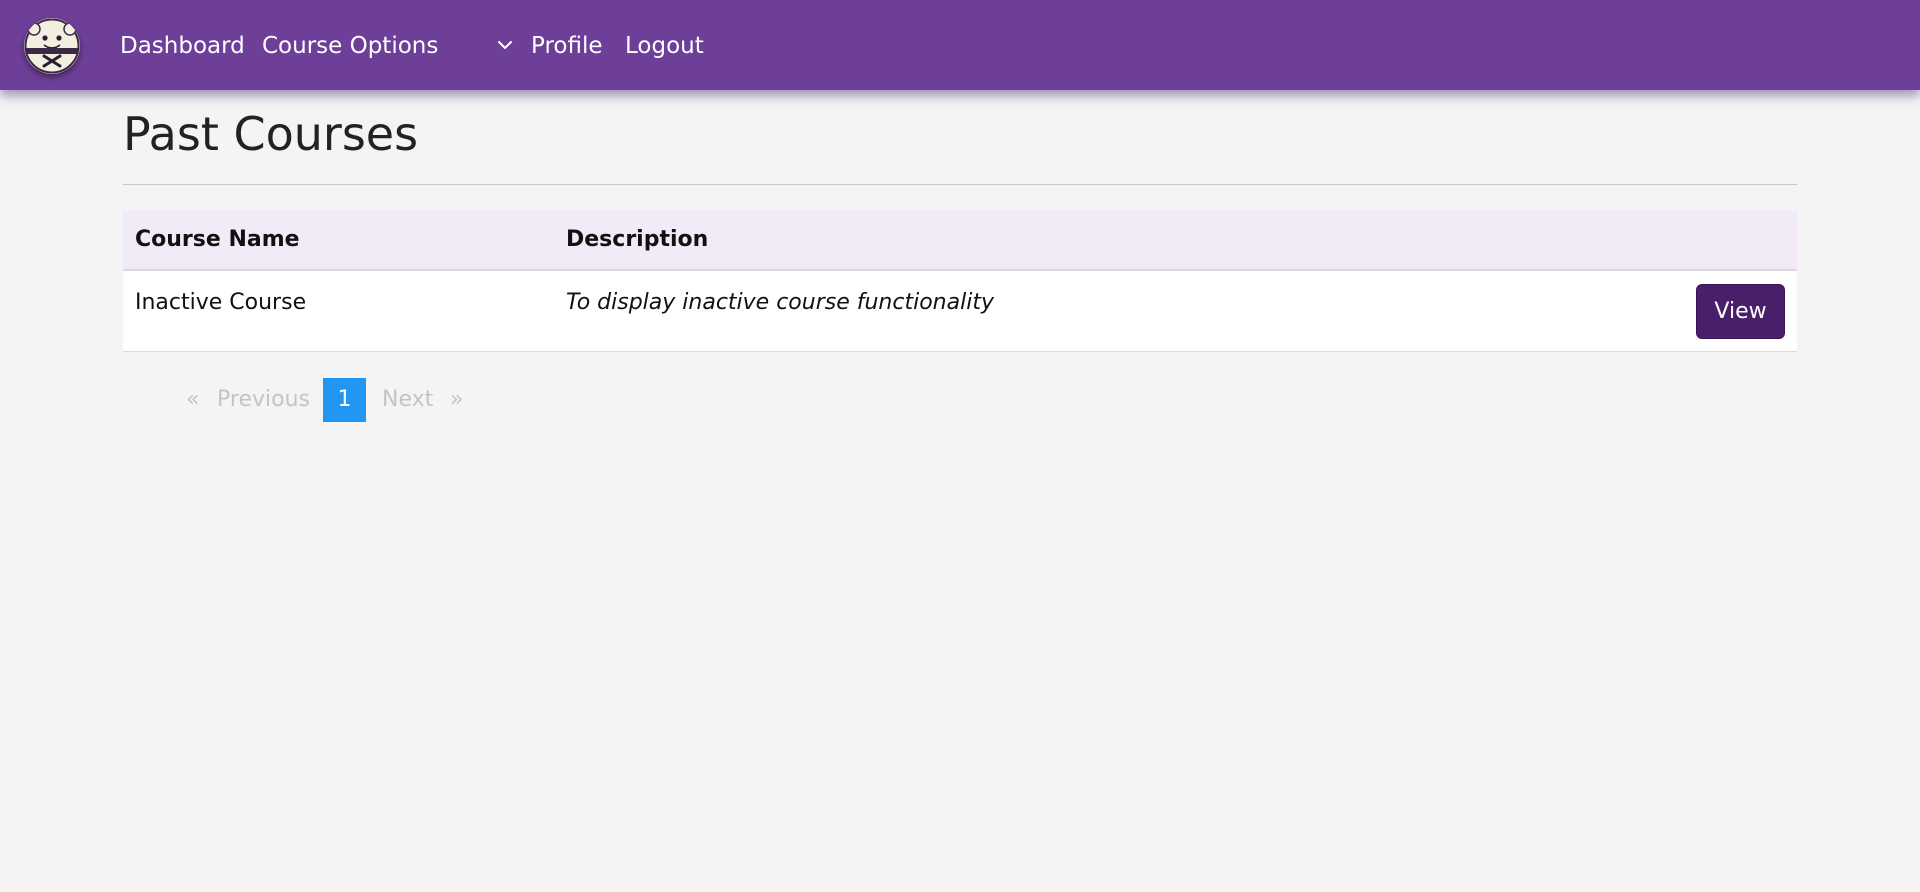 The image size is (1920, 892). What do you see at coordinates (344, 400) in the screenshot?
I see `pagination-page-1: 1` at bounding box center [344, 400].